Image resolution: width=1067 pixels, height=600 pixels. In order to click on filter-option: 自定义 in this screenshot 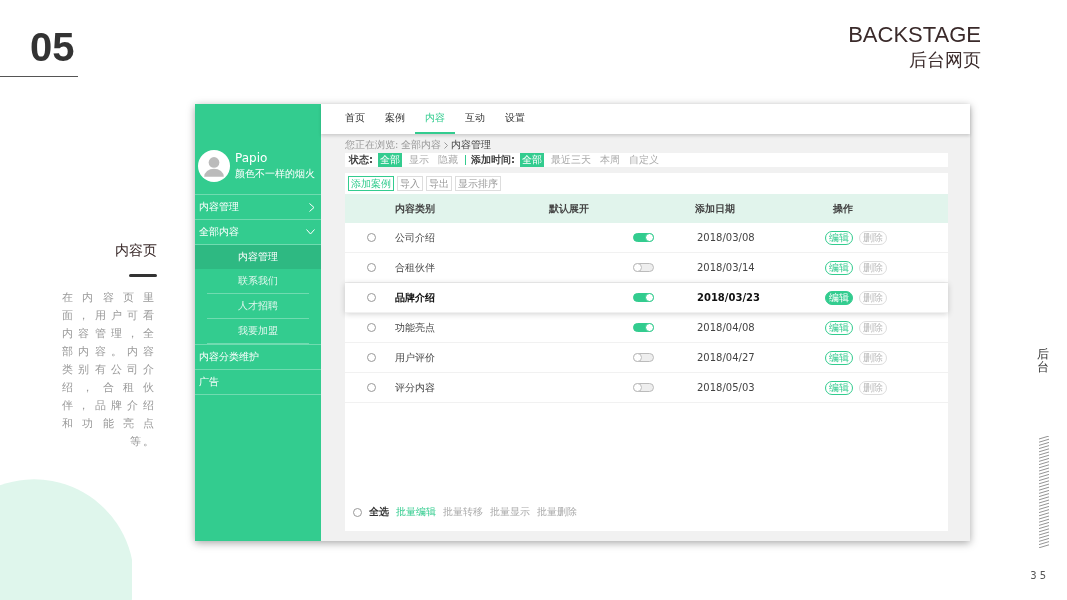, I will do `click(644, 160)`.